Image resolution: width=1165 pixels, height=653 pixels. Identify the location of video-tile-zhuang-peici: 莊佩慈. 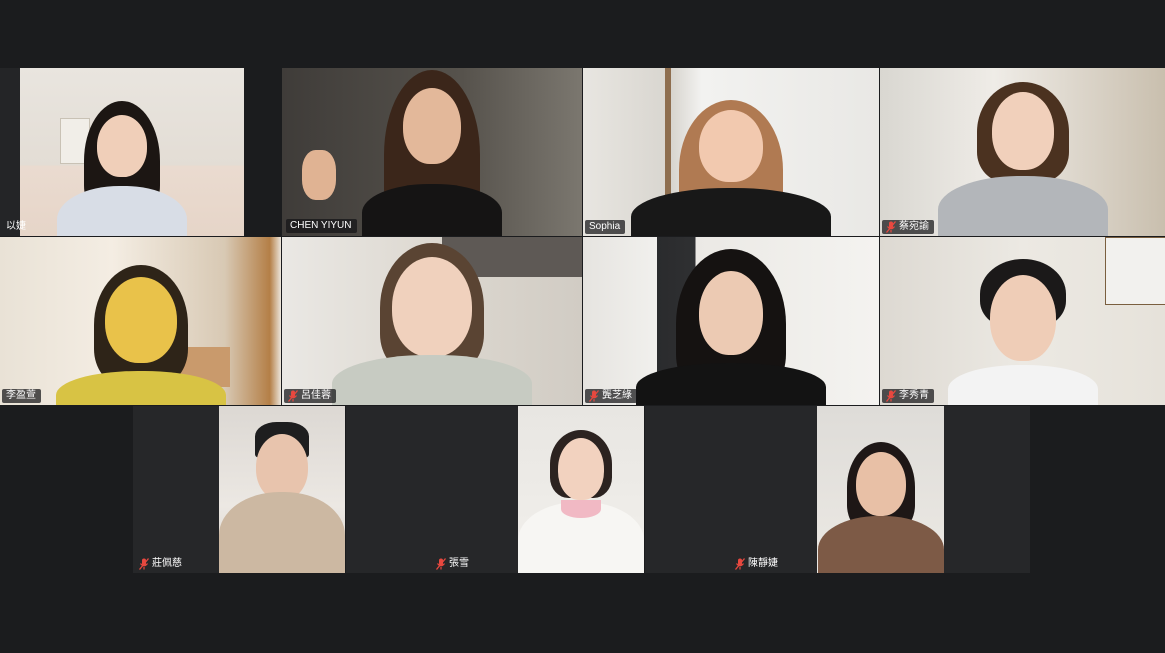
(239, 489).